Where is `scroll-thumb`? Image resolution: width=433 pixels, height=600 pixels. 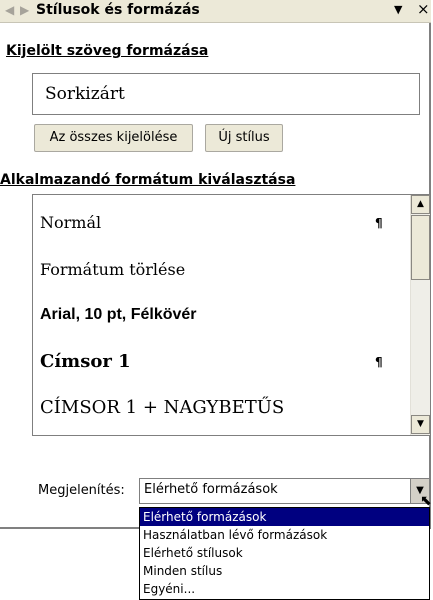
scroll-thumb is located at coordinates (420, 247).